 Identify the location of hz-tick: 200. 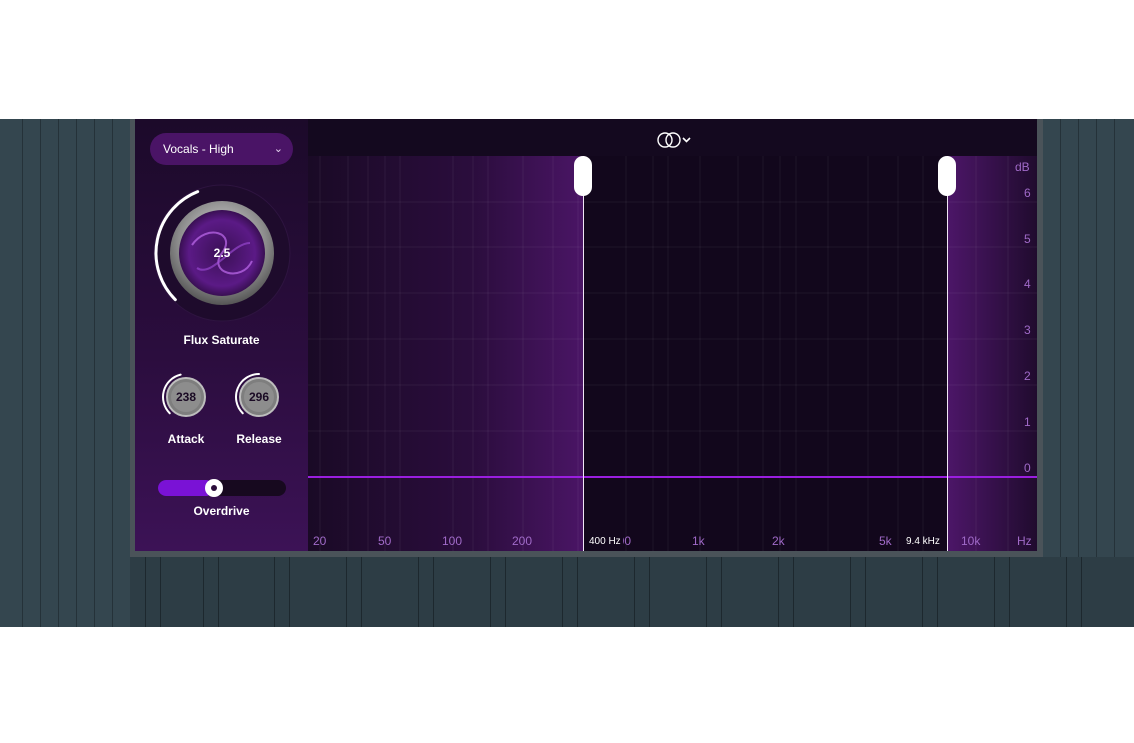
(522, 541).